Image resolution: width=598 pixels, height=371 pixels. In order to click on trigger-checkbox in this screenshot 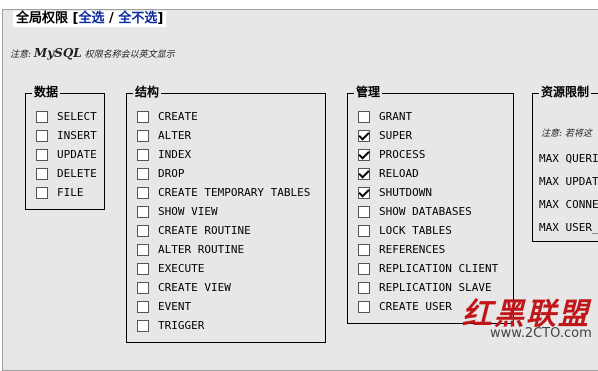, I will do `click(143, 325)`.